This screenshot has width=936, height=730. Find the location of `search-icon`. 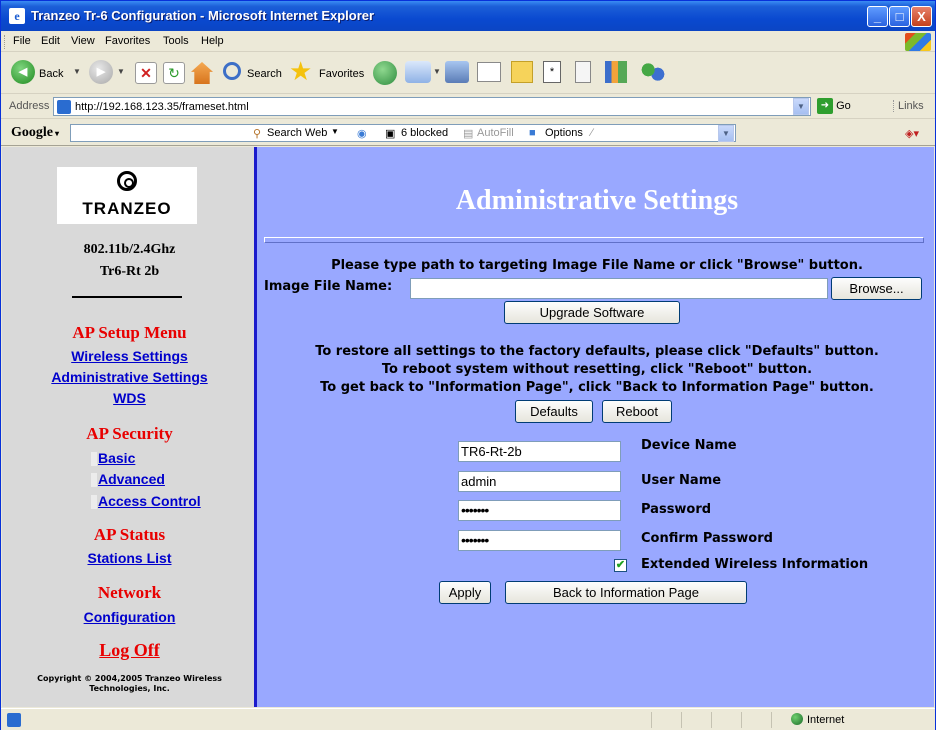

search-icon is located at coordinates (232, 71).